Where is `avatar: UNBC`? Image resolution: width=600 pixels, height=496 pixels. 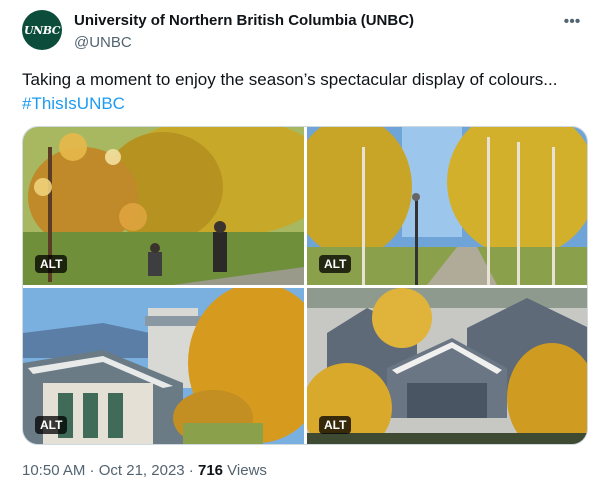 avatar: UNBC is located at coordinates (42, 30).